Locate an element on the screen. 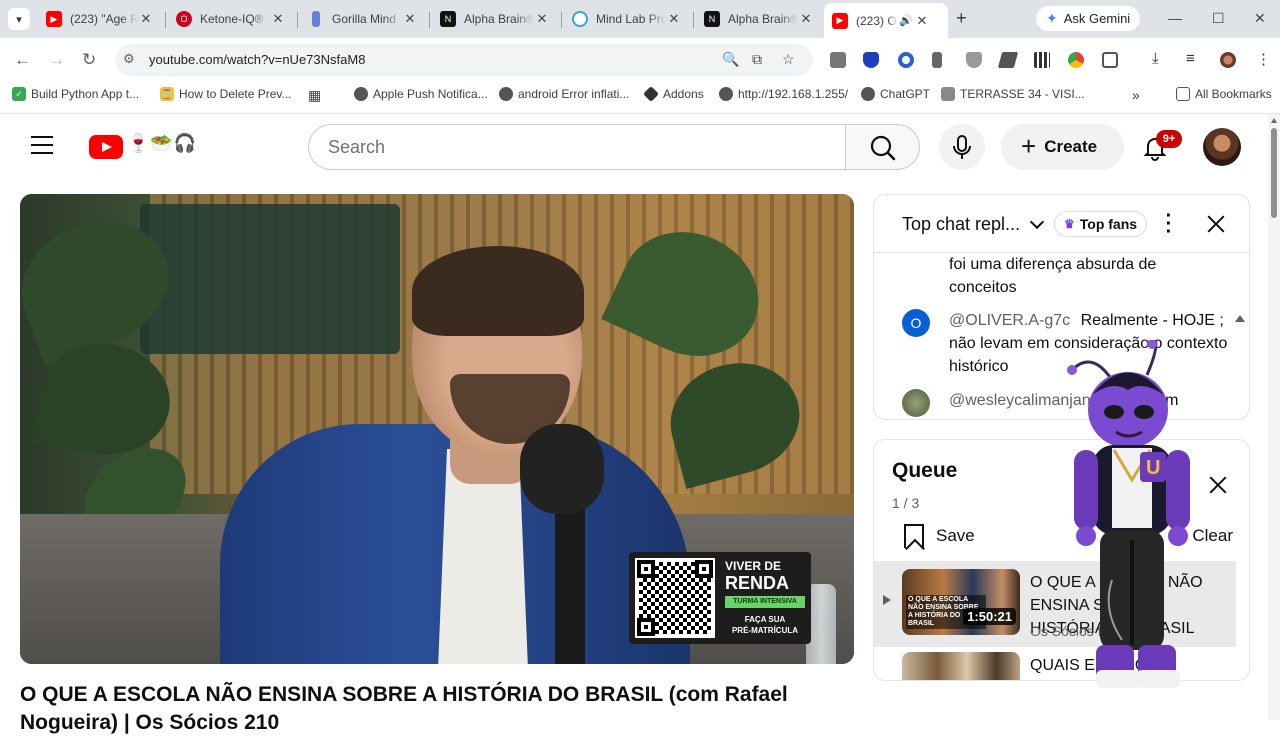 The image size is (1280, 737). tab-youtube-active: ▶ (223) O Q 🔊 ✕ is located at coordinates (886, 20).